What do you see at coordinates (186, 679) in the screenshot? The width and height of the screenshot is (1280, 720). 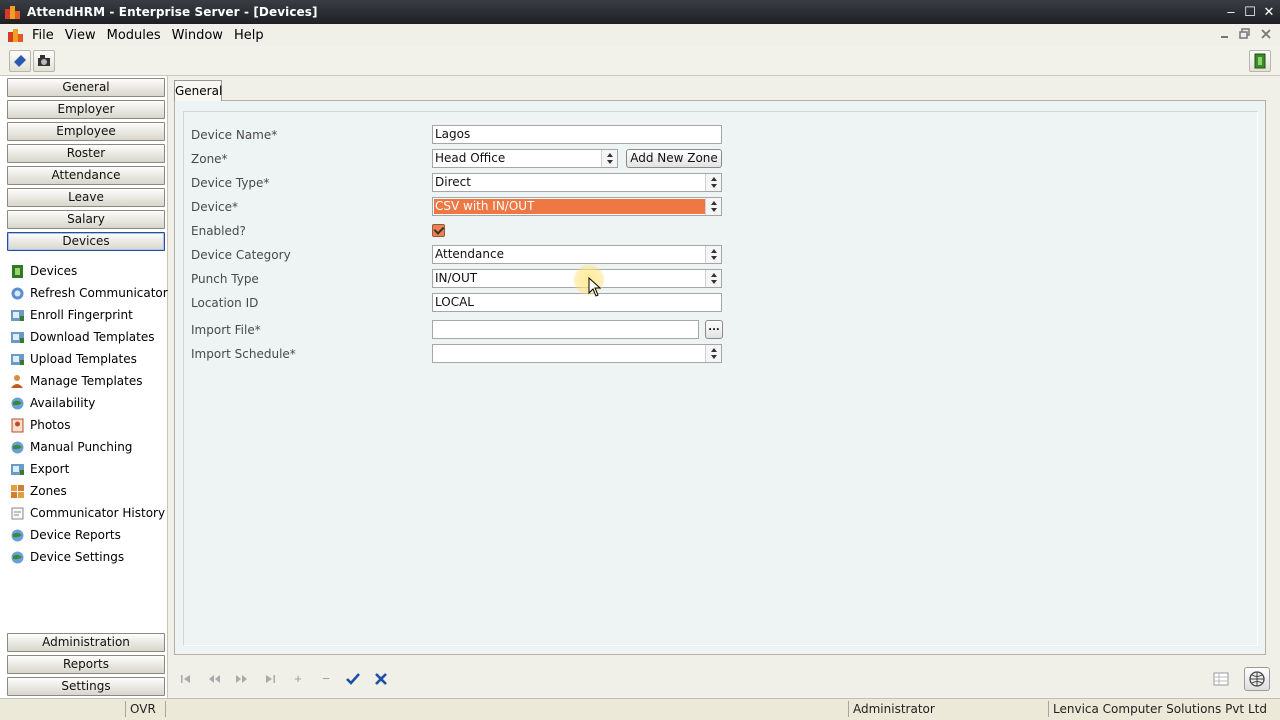 I see `first-record-icon` at bounding box center [186, 679].